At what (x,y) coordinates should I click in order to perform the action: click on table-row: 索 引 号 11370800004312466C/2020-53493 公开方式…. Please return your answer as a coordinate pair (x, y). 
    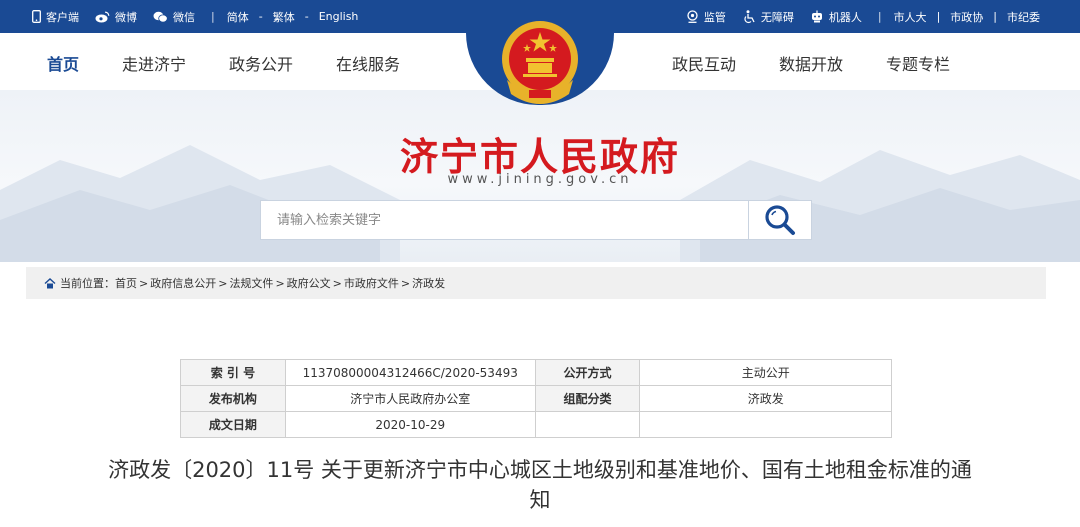
    Looking at the image, I should click on (536, 372).